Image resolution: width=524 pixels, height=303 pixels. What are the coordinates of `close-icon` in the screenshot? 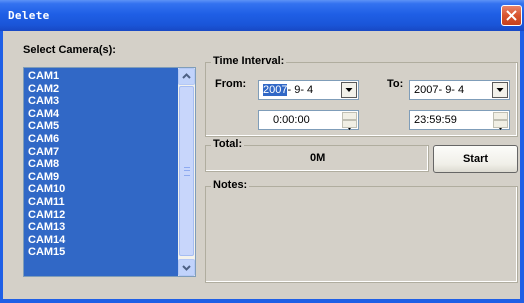 It's located at (511, 15).